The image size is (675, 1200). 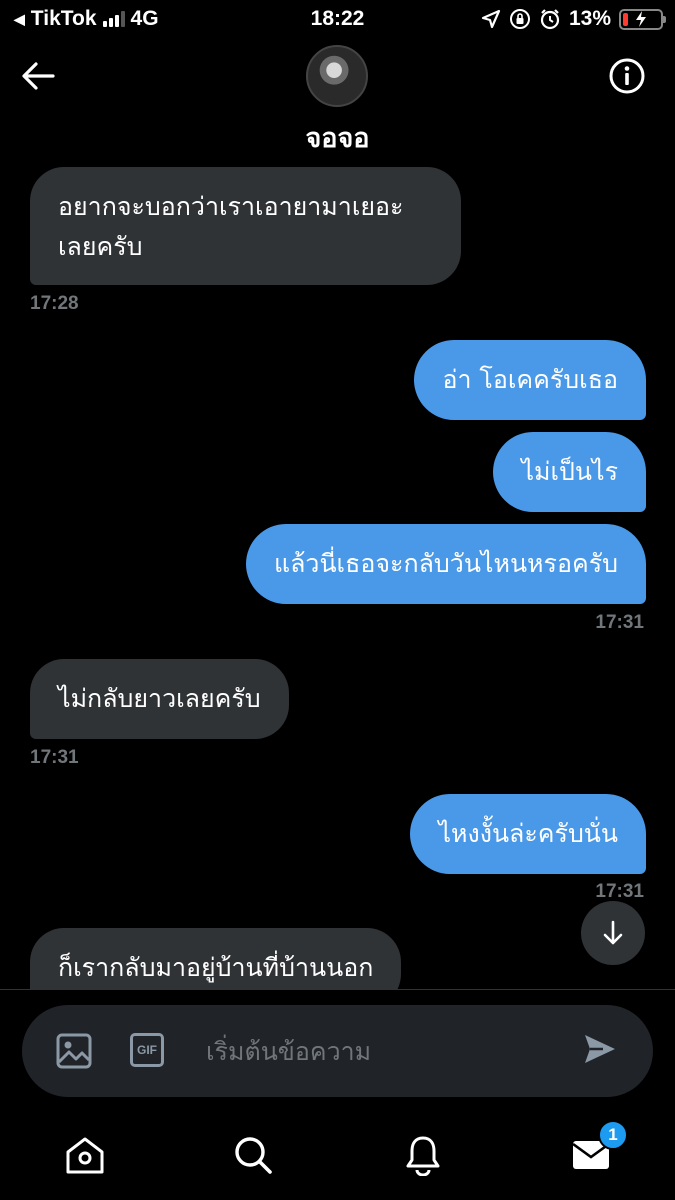 I want to click on message-text: อ่า โอเคครับเธอ, so click(x=530, y=379).